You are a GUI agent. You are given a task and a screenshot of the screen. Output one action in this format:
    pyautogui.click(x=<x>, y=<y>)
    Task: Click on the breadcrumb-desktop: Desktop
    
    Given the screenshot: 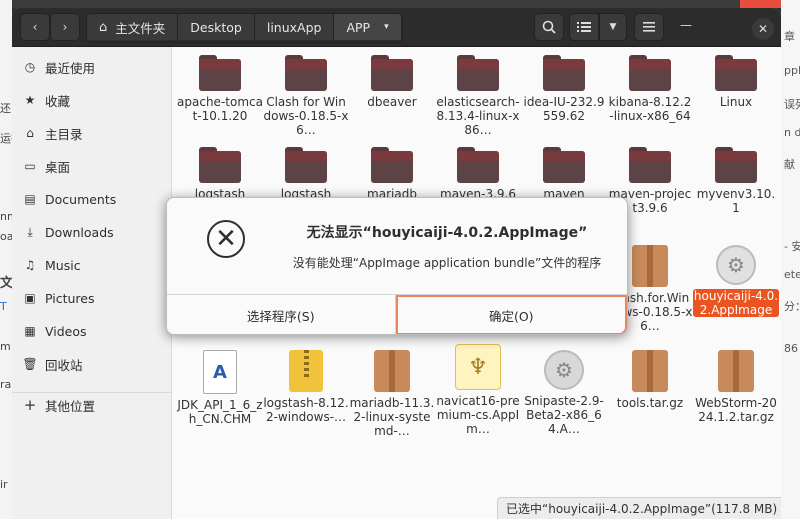 What is the action you would take?
    pyautogui.click(x=216, y=27)
    